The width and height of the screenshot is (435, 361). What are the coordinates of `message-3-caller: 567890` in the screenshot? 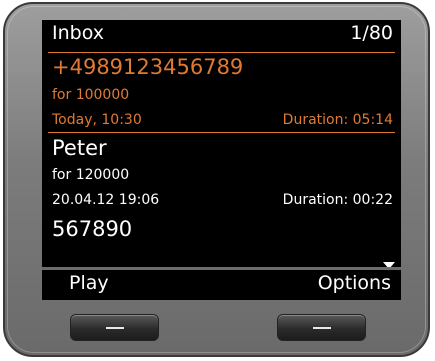 It's located at (222, 229).